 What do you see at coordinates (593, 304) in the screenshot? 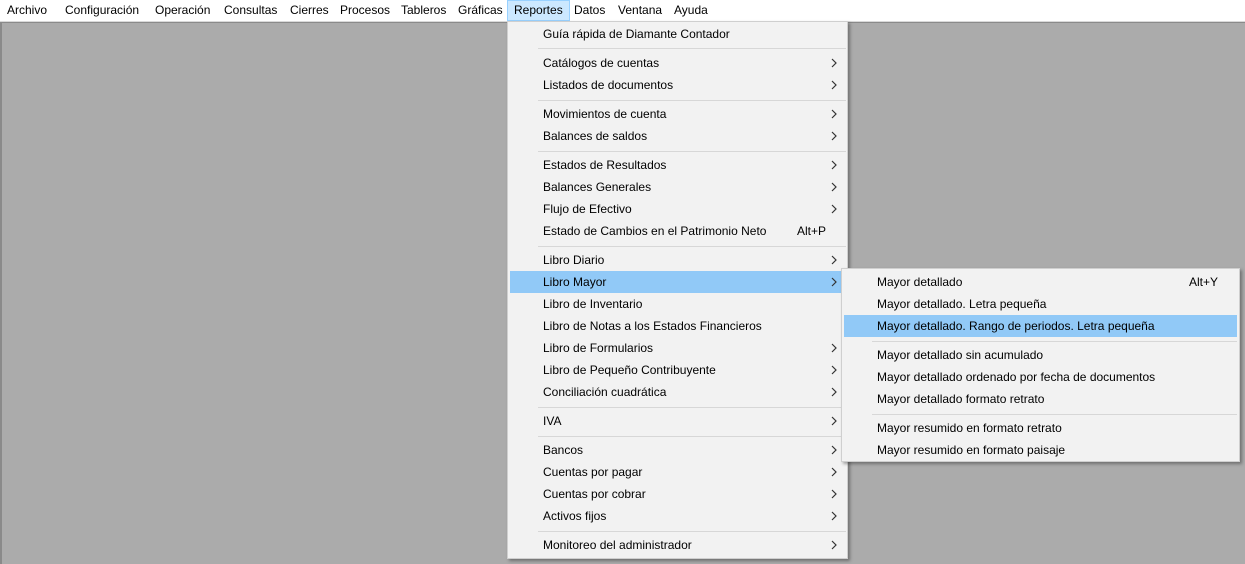
I see `menu-item-label: Libro de Inventario` at bounding box center [593, 304].